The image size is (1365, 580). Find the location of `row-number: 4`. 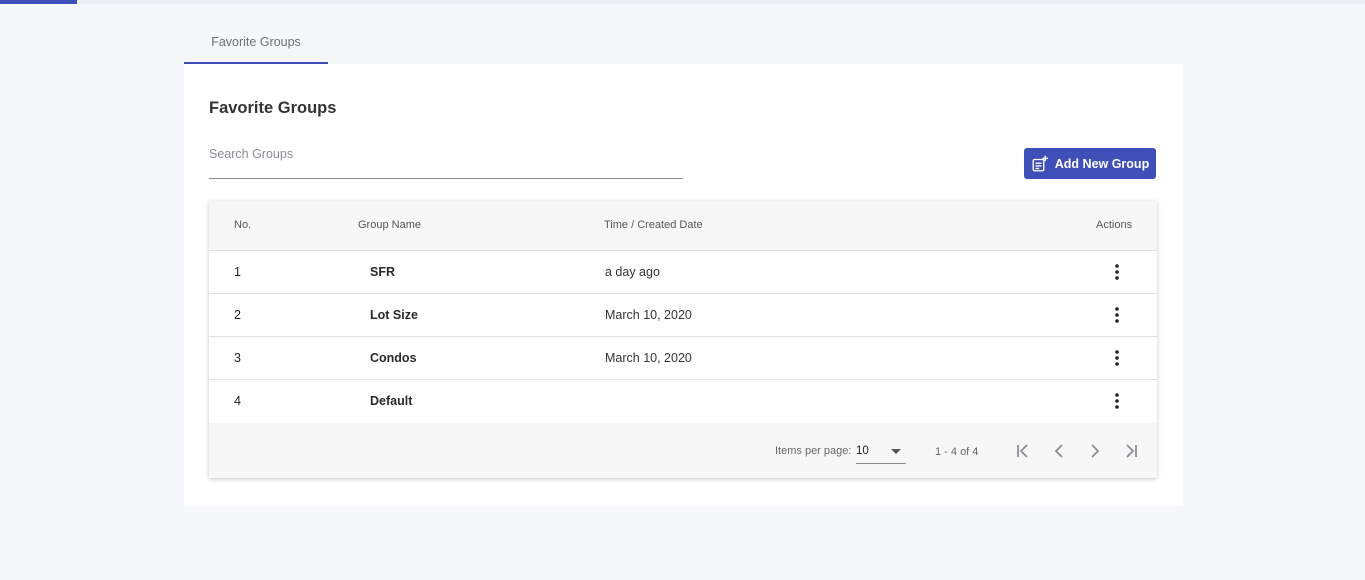

row-number: 4 is located at coordinates (237, 401).